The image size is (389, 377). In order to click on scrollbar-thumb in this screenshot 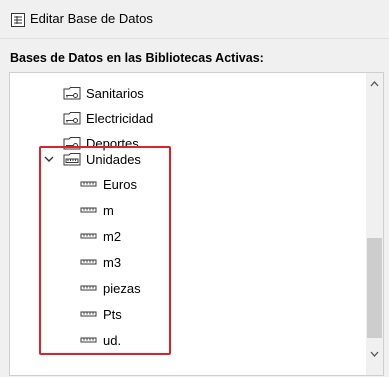, I will do `click(374, 288)`.